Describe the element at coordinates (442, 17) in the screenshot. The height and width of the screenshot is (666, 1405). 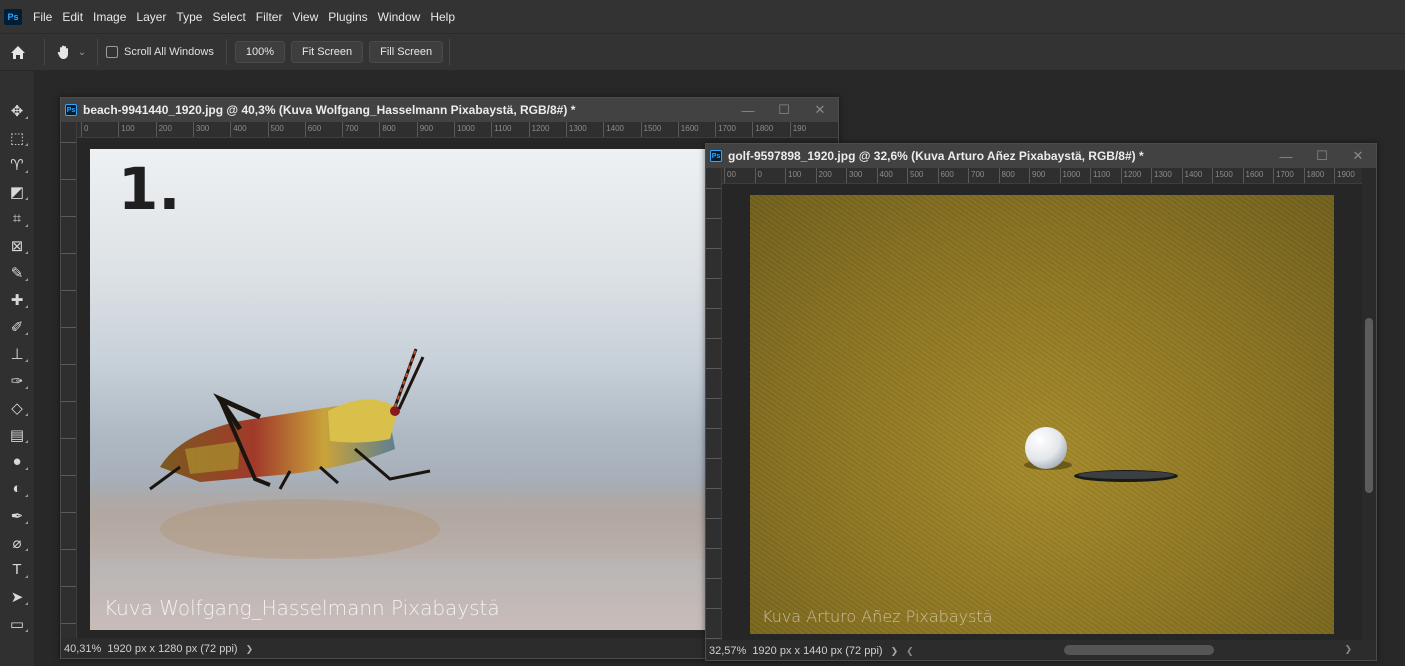
I see `menu-help: Help` at that location.